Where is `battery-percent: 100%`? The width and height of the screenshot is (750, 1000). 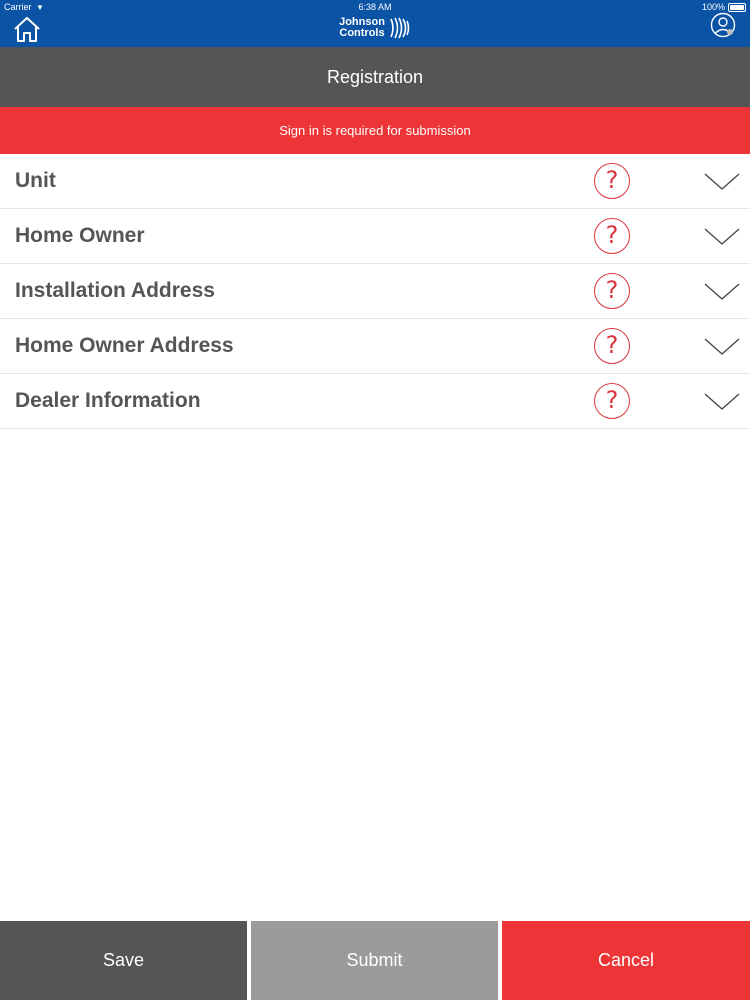
battery-percent: 100% is located at coordinates (713, 7).